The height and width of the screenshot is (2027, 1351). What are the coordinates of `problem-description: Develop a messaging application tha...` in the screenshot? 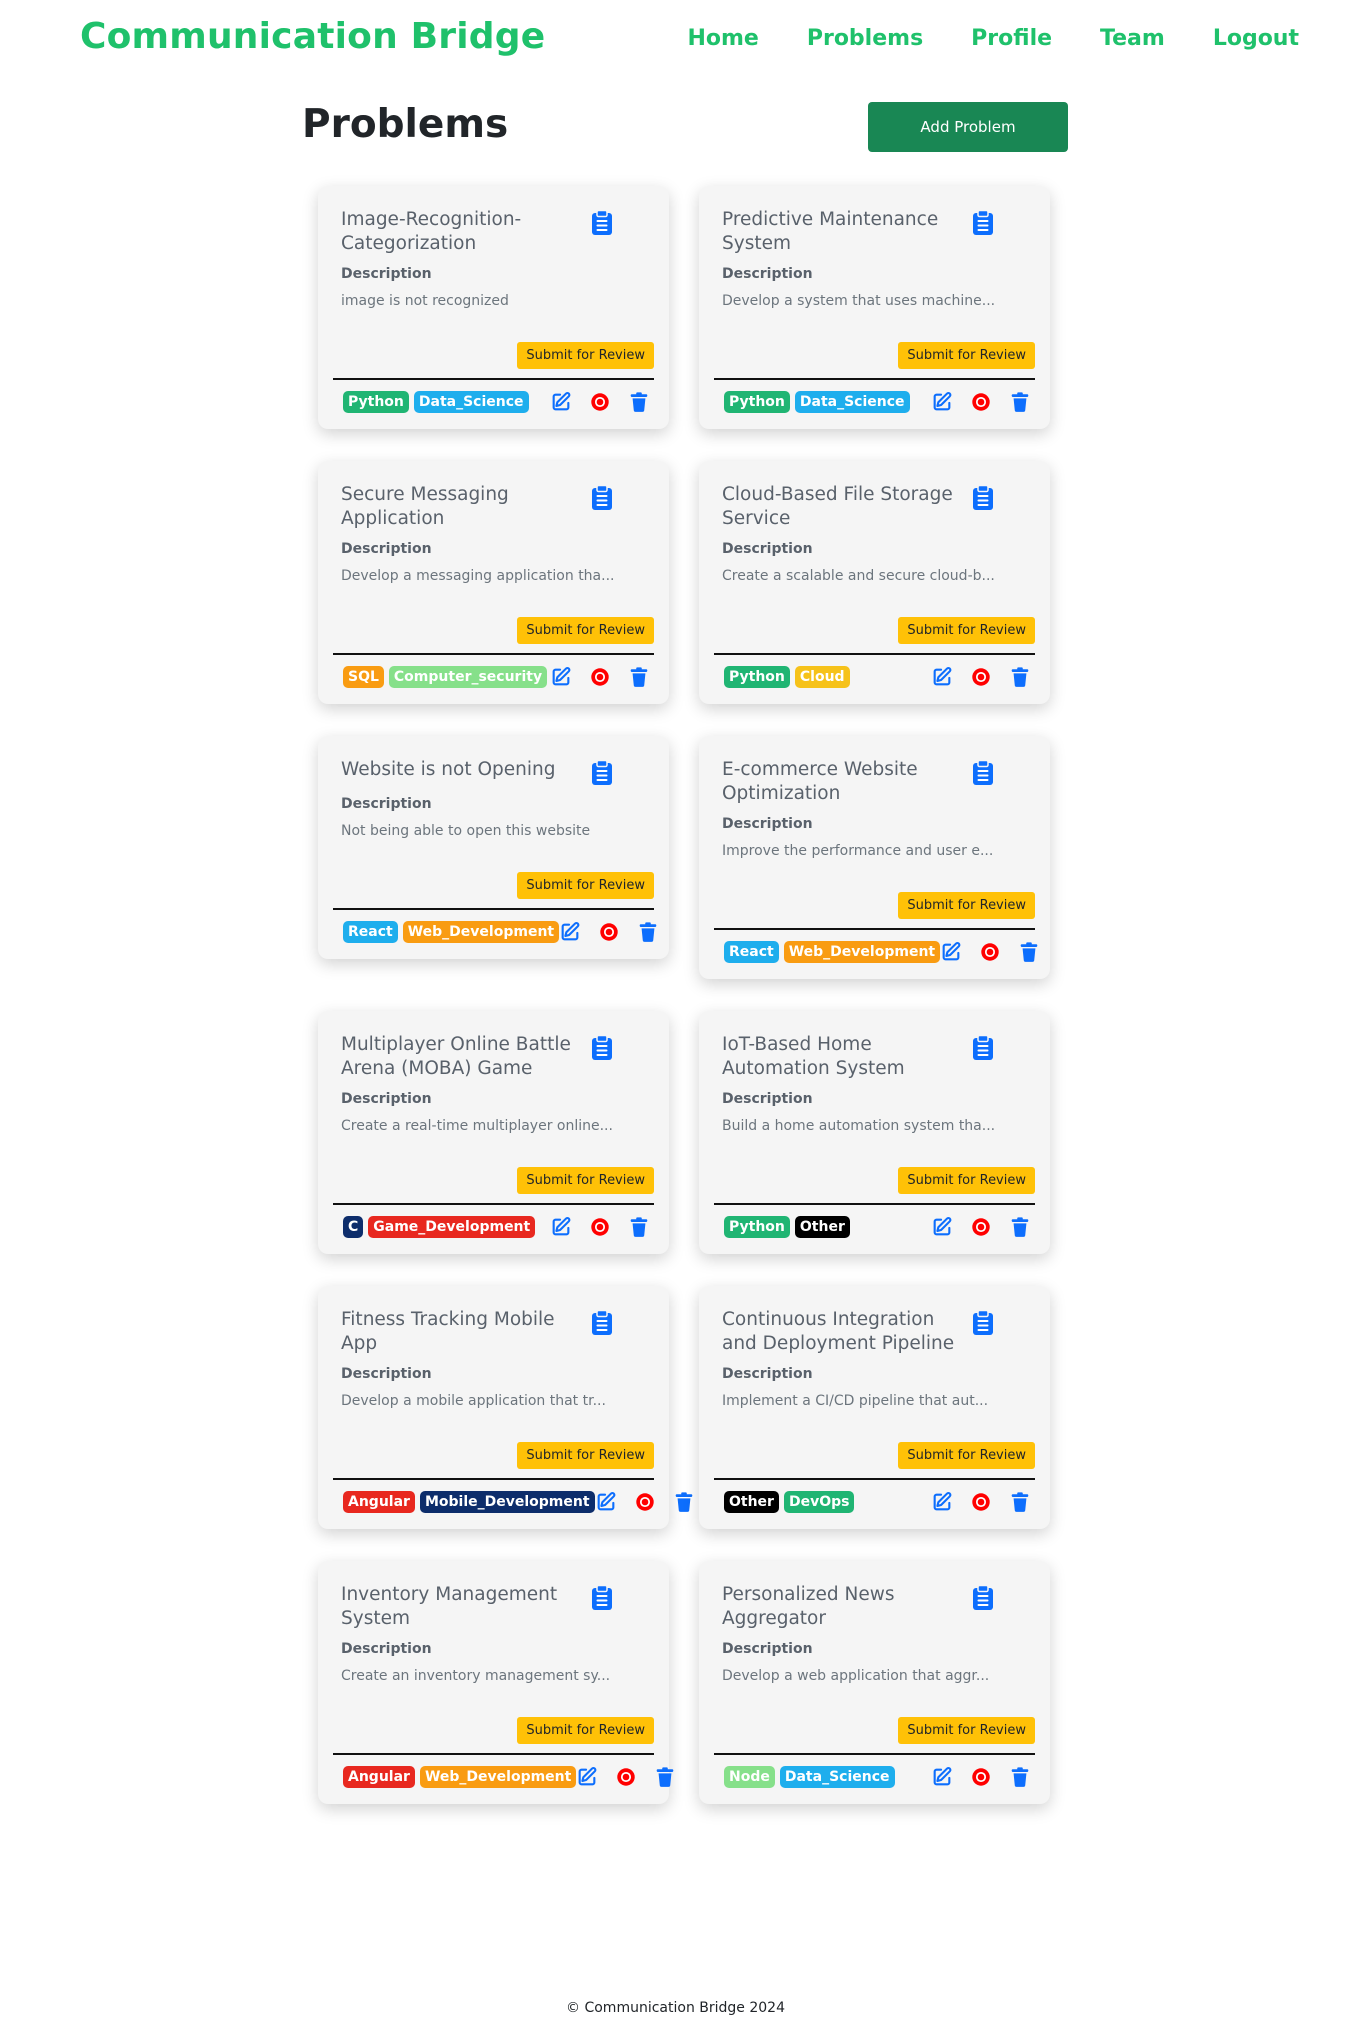 It's located at (478, 576).